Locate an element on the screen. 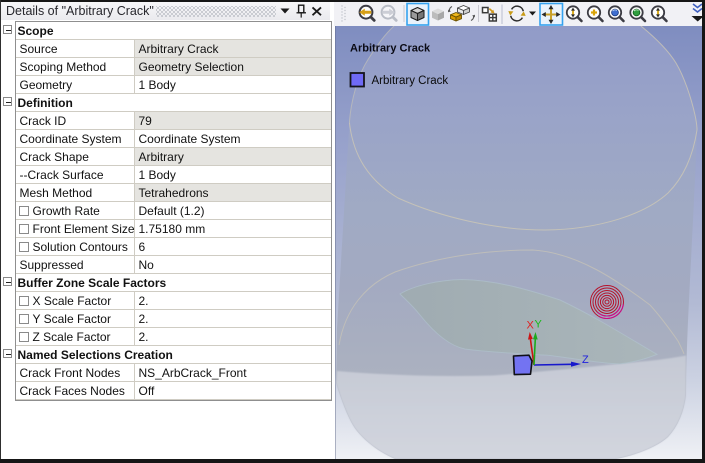  svg-text: Z is located at coordinates (585, 360).